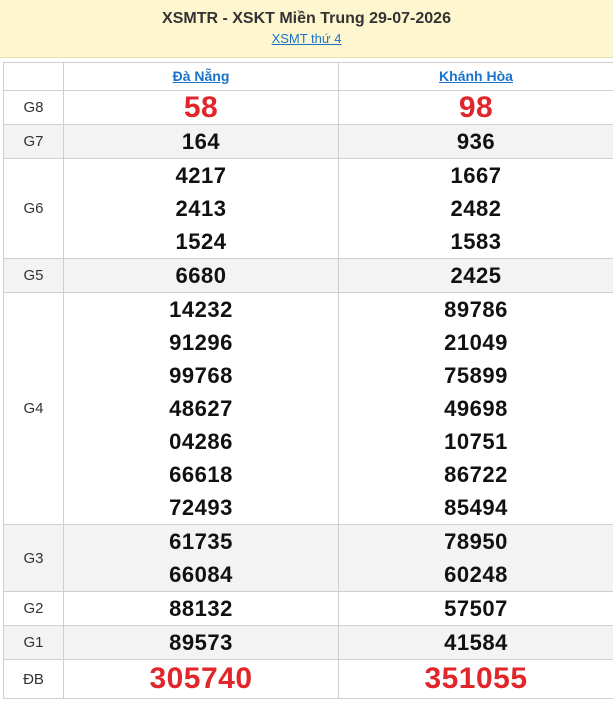 The image size is (613, 710). What do you see at coordinates (33, 275) in the screenshot?
I see `prize-label: G5` at bounding box center [33, 275].